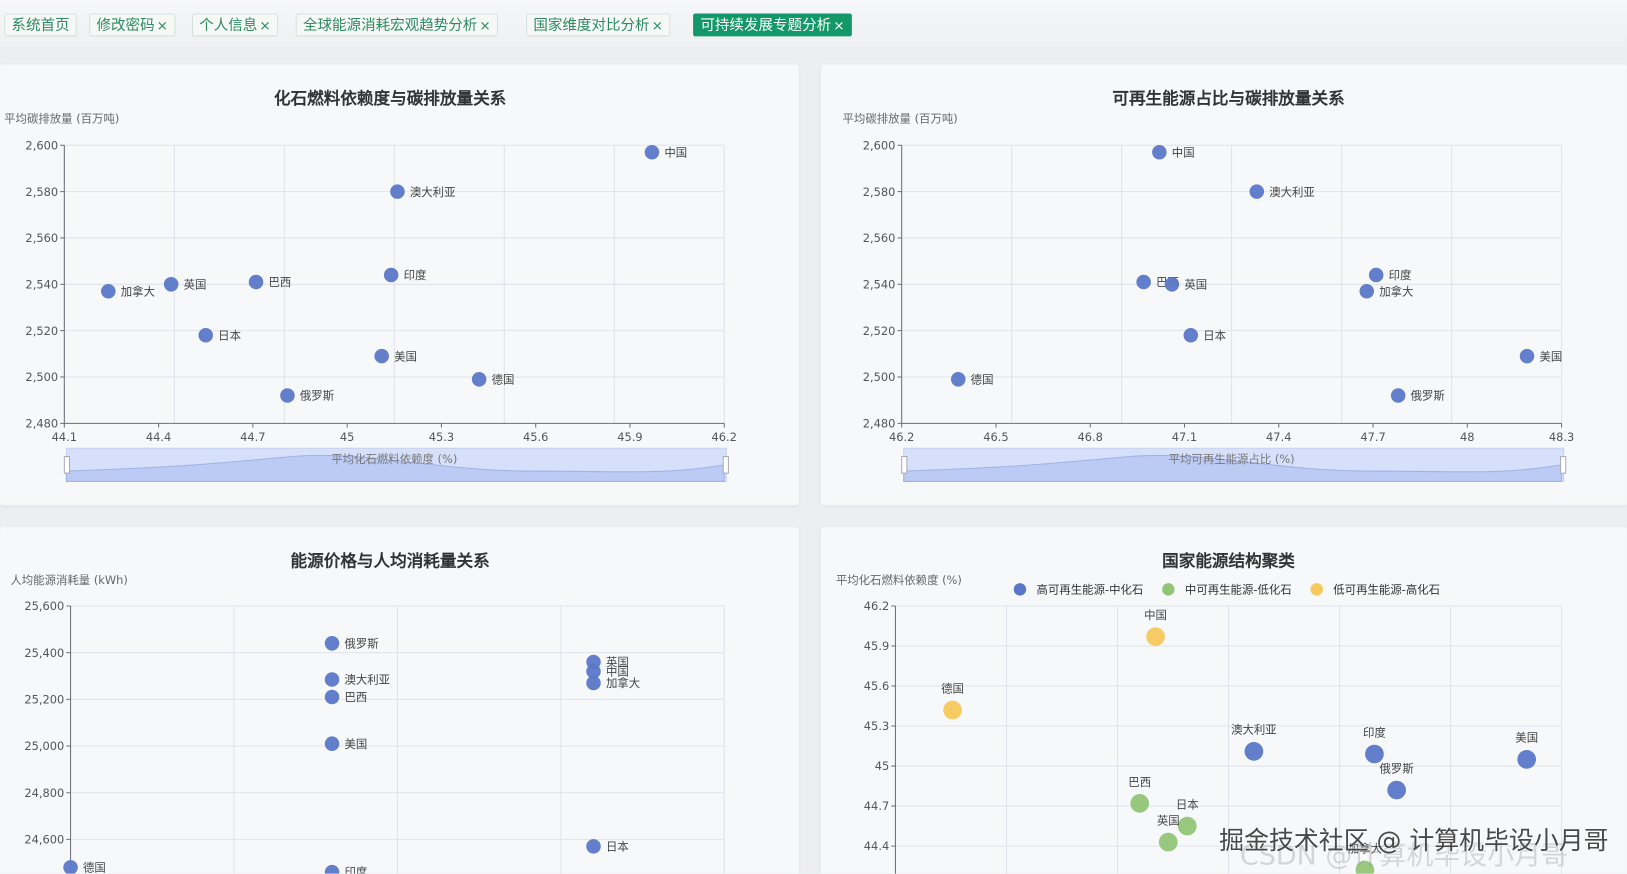  Describe the element at coordinates (158, 437) in the screenshot. I see `x-tick-label: 44.4` at that location.